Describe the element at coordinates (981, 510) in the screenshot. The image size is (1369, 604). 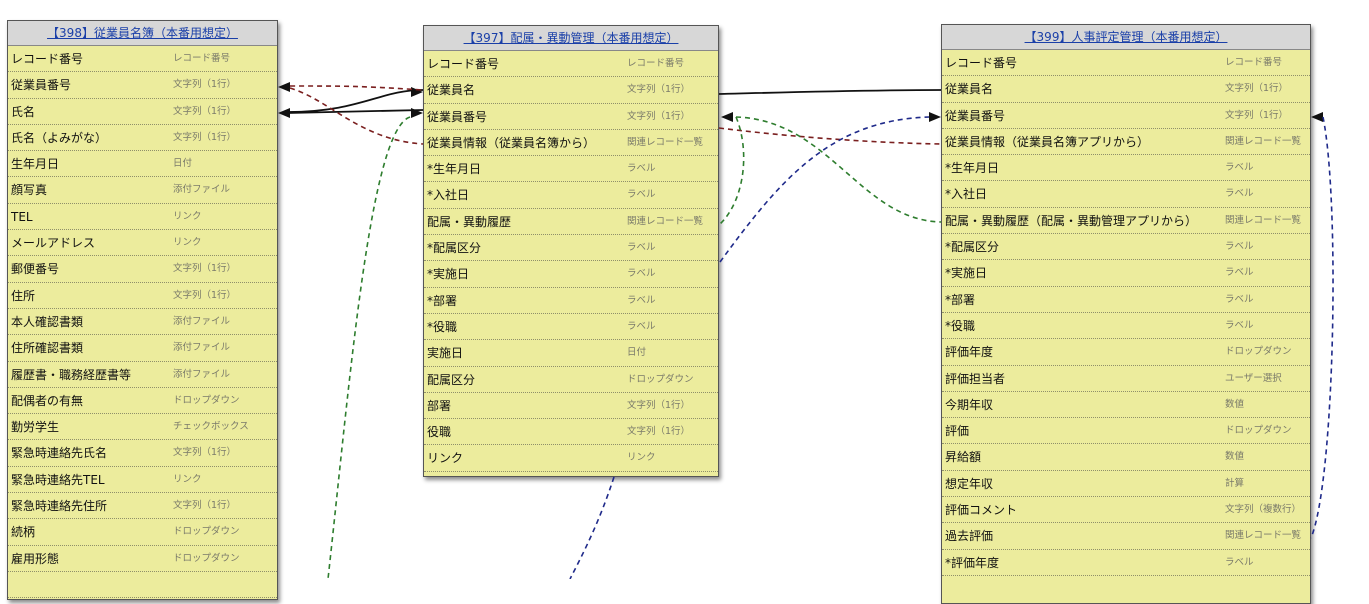
I see `field-name: 評価コメント` at that location.